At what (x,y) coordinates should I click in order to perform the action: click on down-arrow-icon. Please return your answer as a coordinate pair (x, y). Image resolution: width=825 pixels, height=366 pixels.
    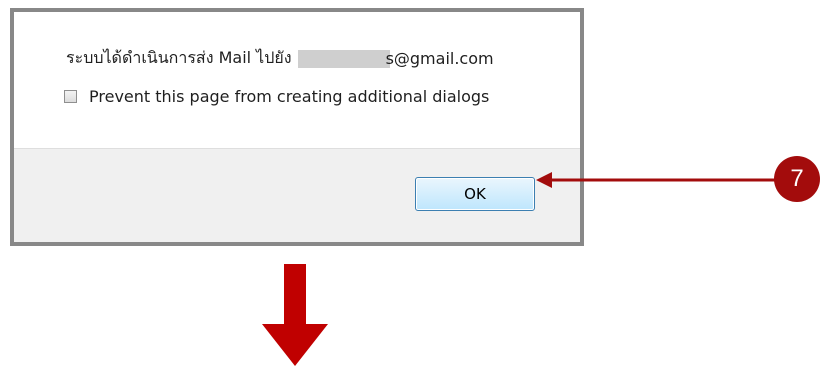
    Looking at the image, I should click on (295, 315).